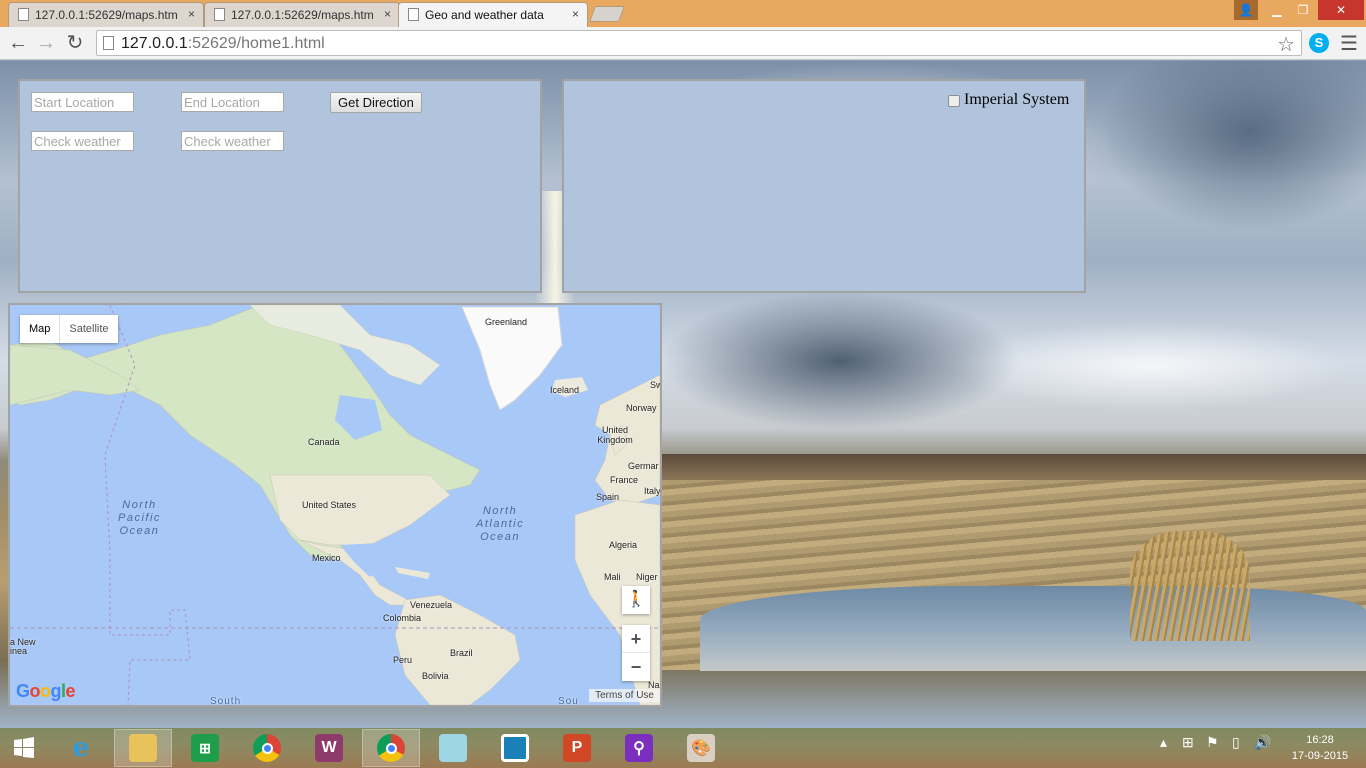 This screenshot has height=768, width=1366. What do you see at coordinates (506, 322) in the screenshot?
I see `map-label: Greenland` at bounding box center [506, 322].